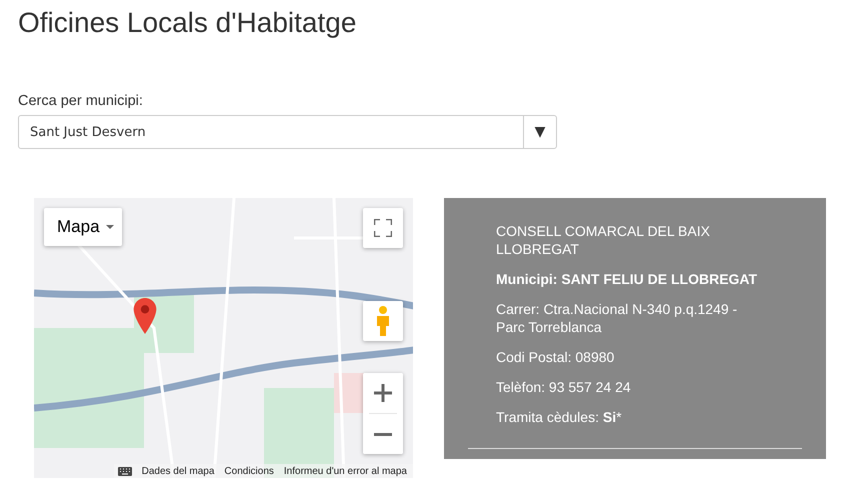 The width and height of the screenshot is (844, 493). I want to click on keyboard-icon, so click(125, 471).